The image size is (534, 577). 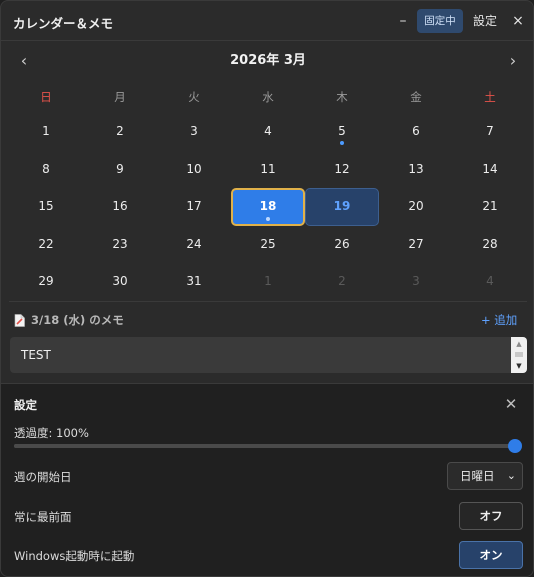 I want to click on calendar-day: 28, so click(x=490, y=245).